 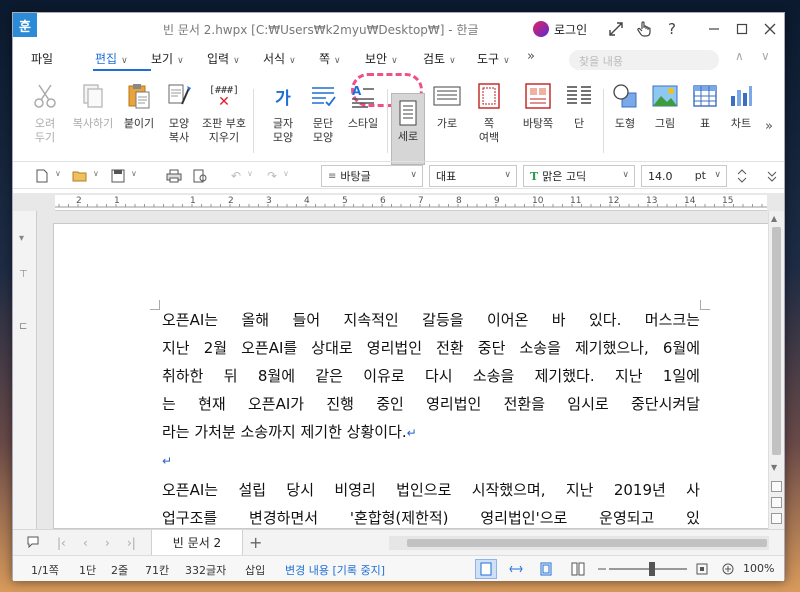 What do you see at coordinates (493, 58) in the screenshot?
I see `menu-tools: 도구 ∨` at bounding box center [493, 58].